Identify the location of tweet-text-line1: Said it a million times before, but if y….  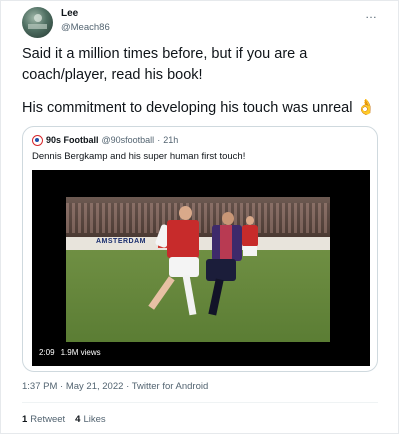
(165, 64).